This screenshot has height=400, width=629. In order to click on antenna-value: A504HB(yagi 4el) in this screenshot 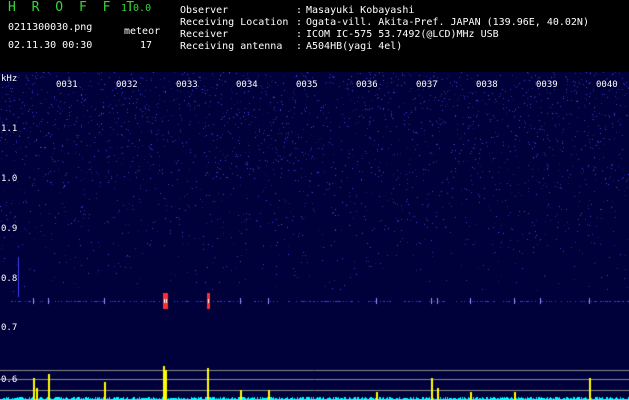, I will do `click(354, 46)`.